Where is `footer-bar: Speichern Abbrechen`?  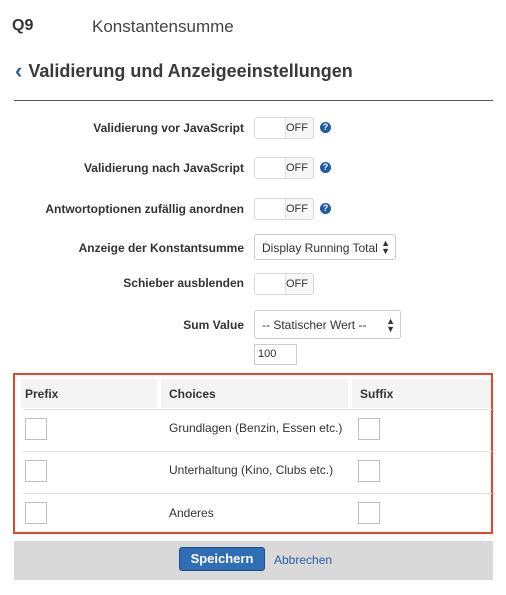 footer-bar: Speichern Abbrechen is located at coordinates (253, 560).